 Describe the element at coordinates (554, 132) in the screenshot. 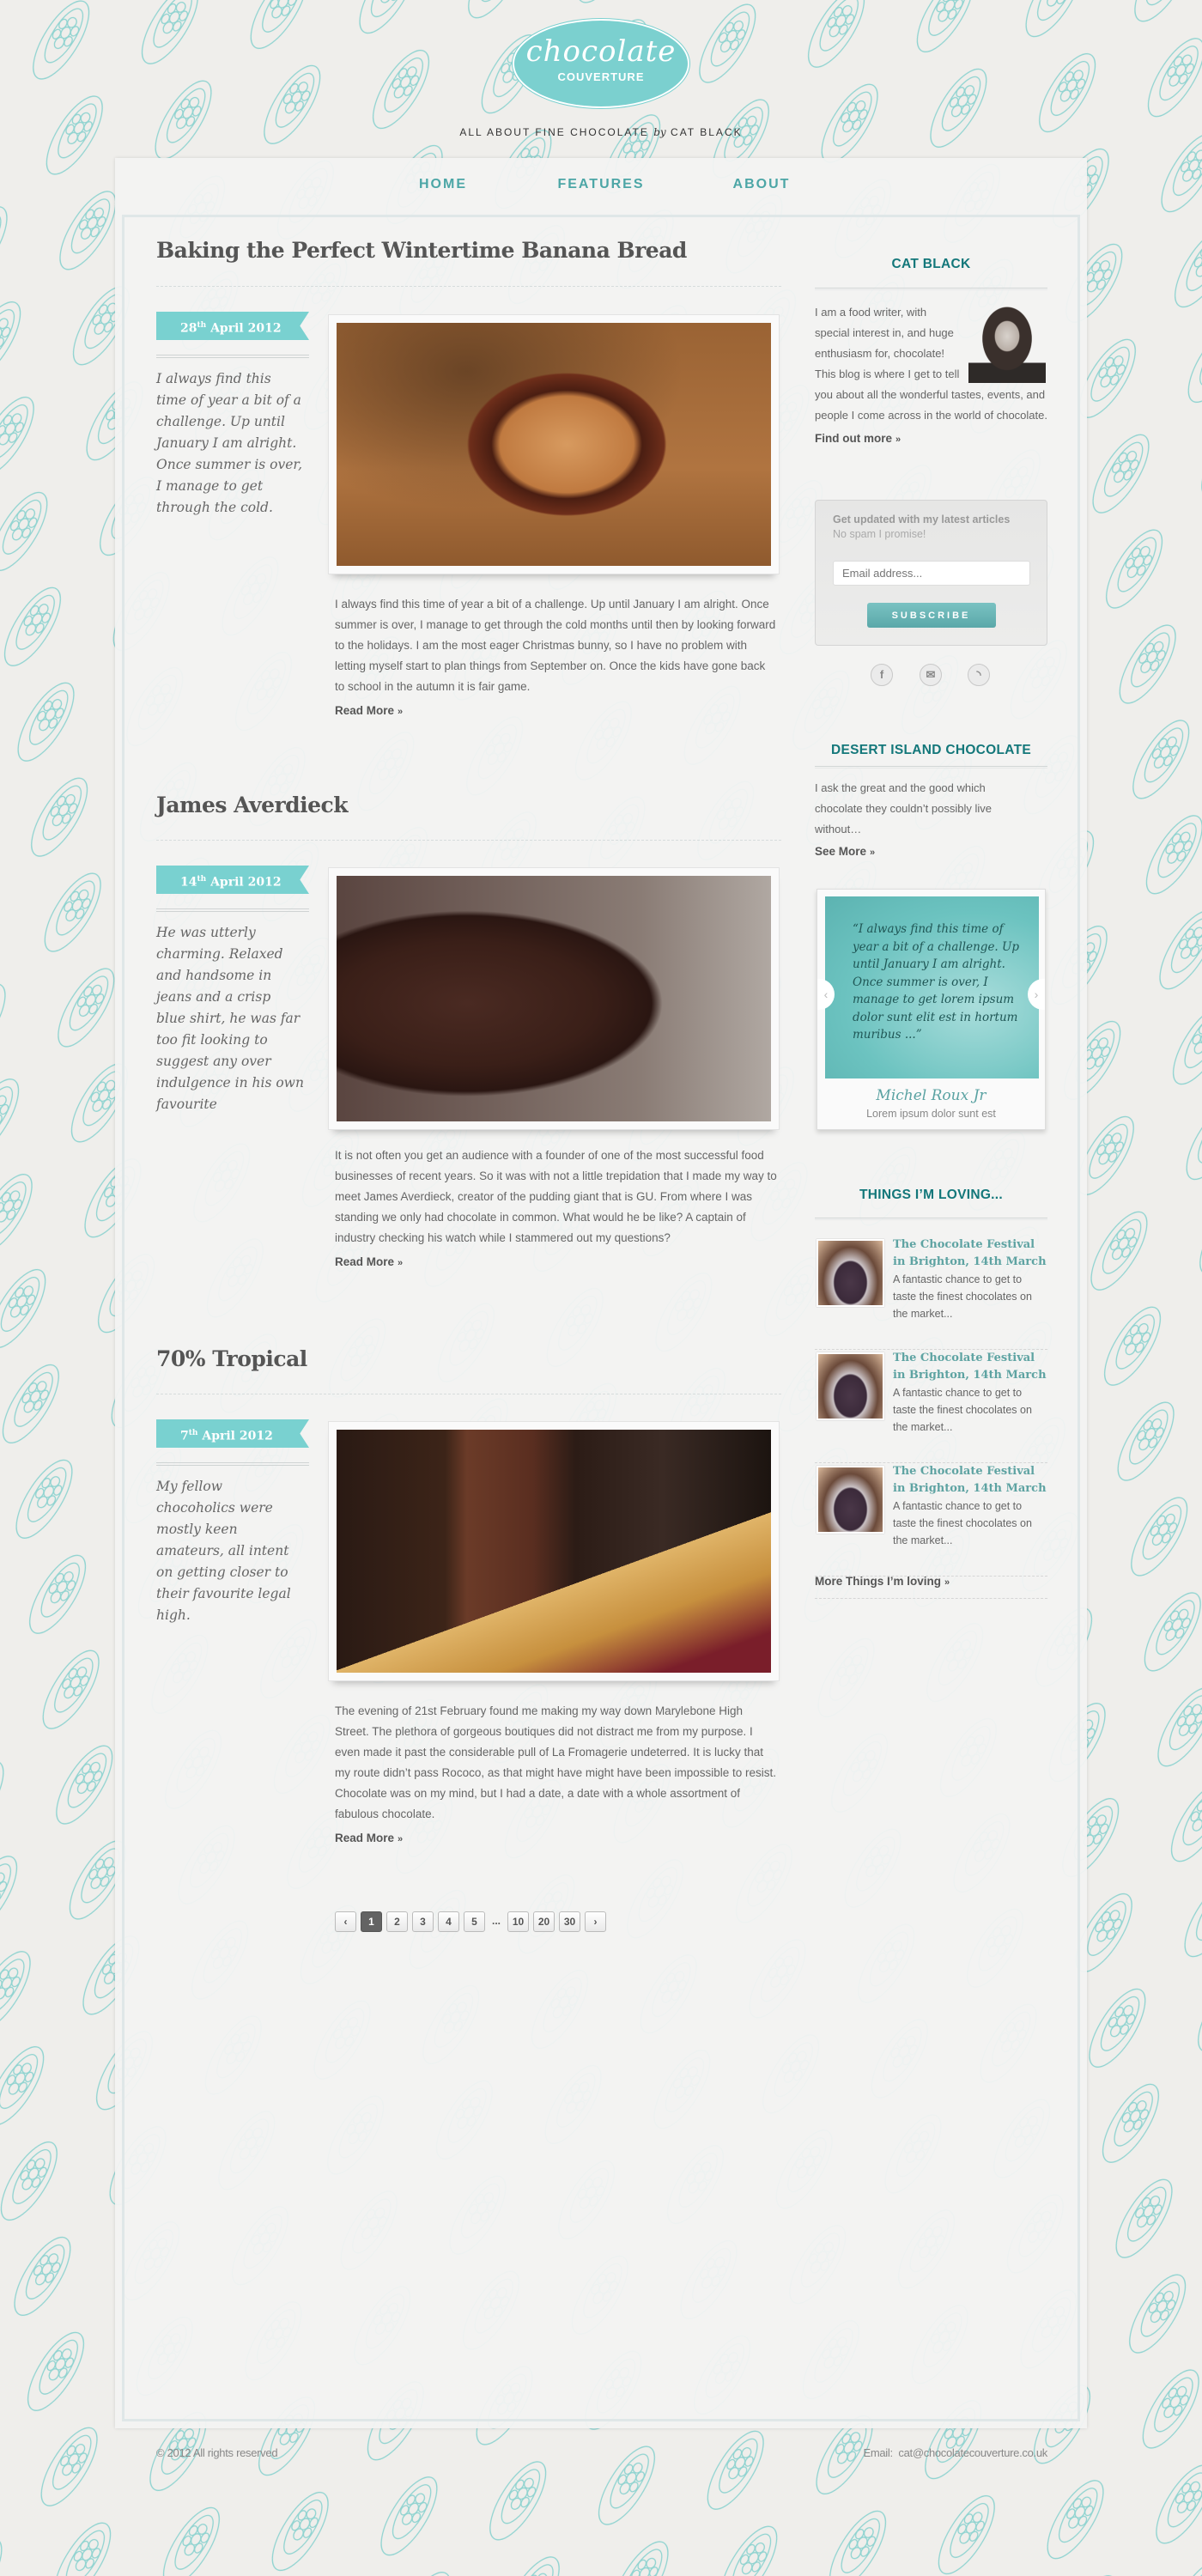

I see `tagline-text: ALL ABOUT FINE CHOCOLATE` at that location.